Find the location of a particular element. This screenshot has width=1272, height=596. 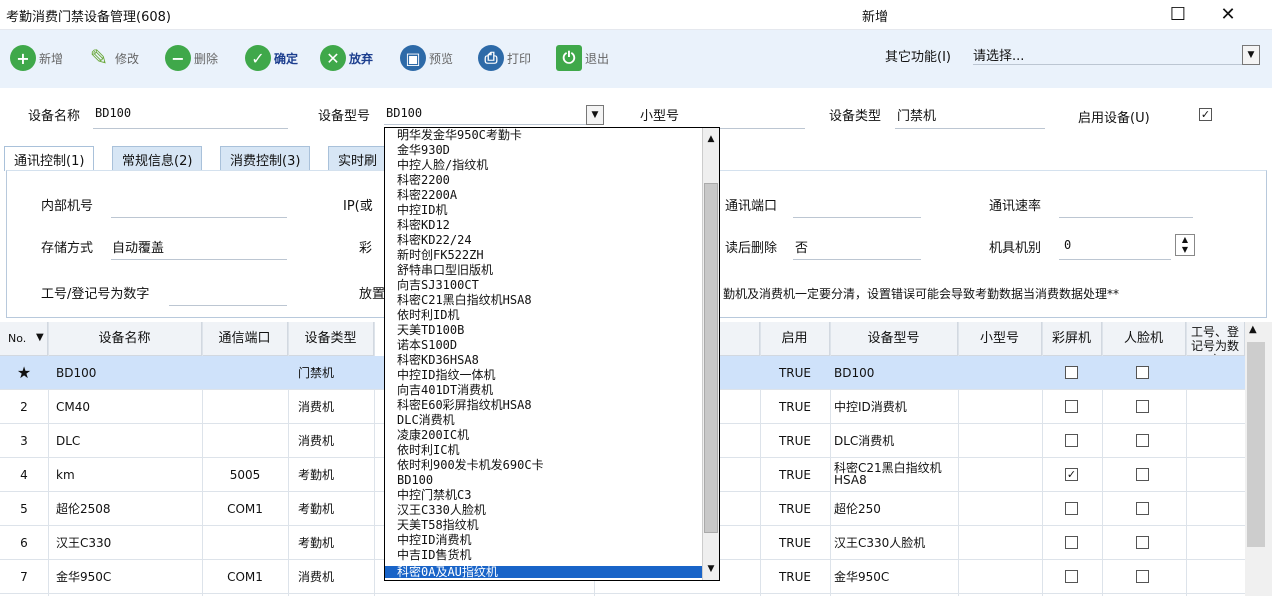

dropdown-option: DLC消费机 is located at coordinates (426, 420).